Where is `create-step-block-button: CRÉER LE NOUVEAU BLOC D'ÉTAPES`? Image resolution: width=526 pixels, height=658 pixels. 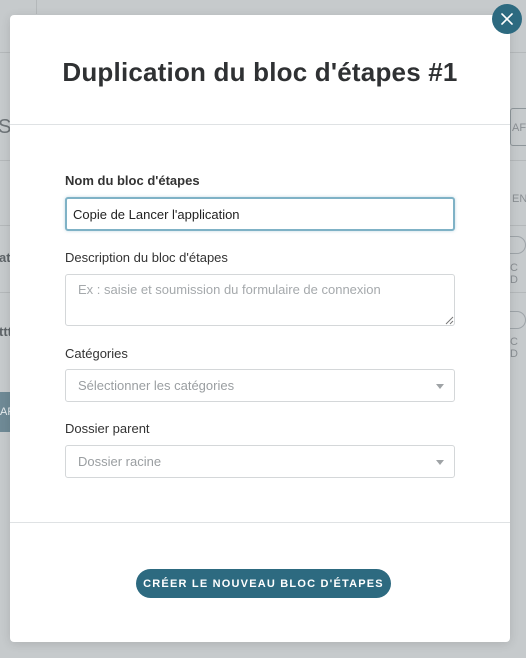
create-step-block-button: CRÉER LE NOUVEAU BLOC D'ÉTAPES is located at coordinates (263, 583).